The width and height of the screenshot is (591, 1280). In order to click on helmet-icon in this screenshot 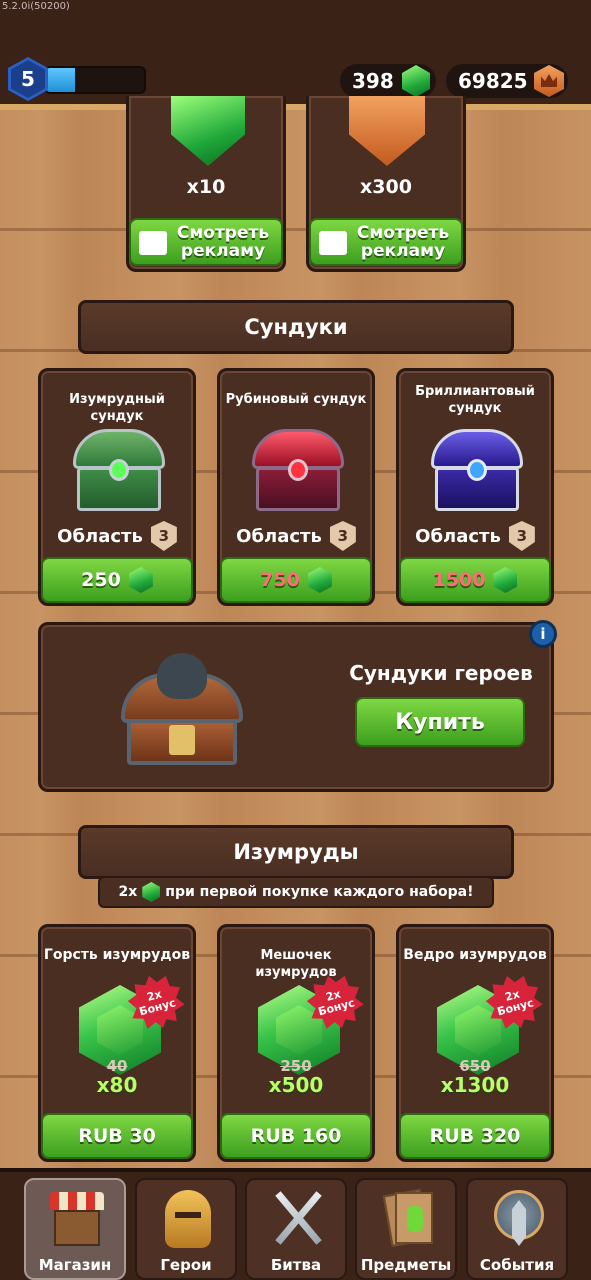, I will do `click(188, 1218)`.